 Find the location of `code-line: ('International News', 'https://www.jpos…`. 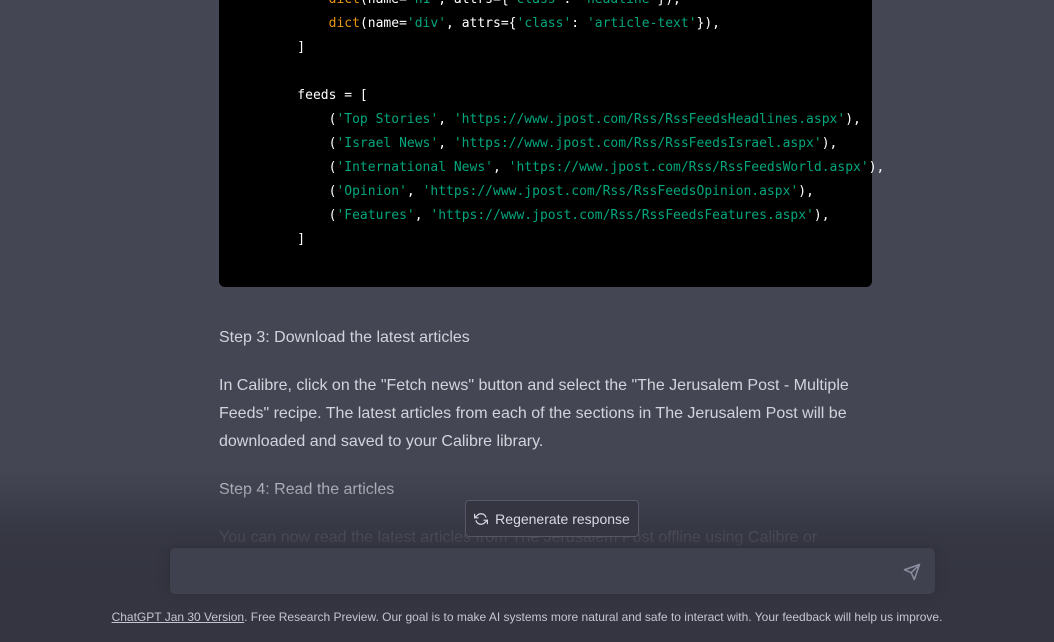

code-line: ('International News', 'https://www.jpos… is located at coordinates (575, 168).